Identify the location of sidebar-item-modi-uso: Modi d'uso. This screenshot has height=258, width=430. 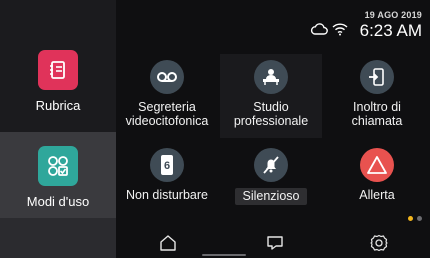
(58, 175).